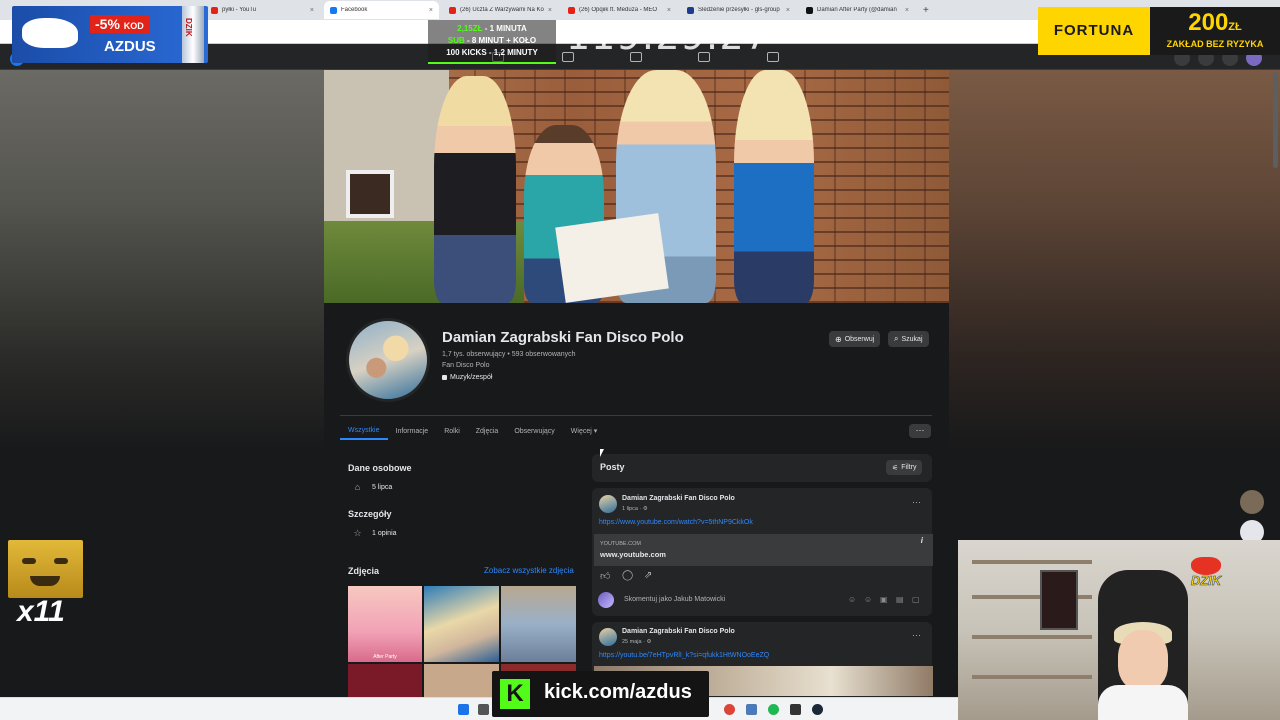 The width and height of the screenshot is (1280, 720). I want to click on gif-icon: ▤, so click(900, 599).